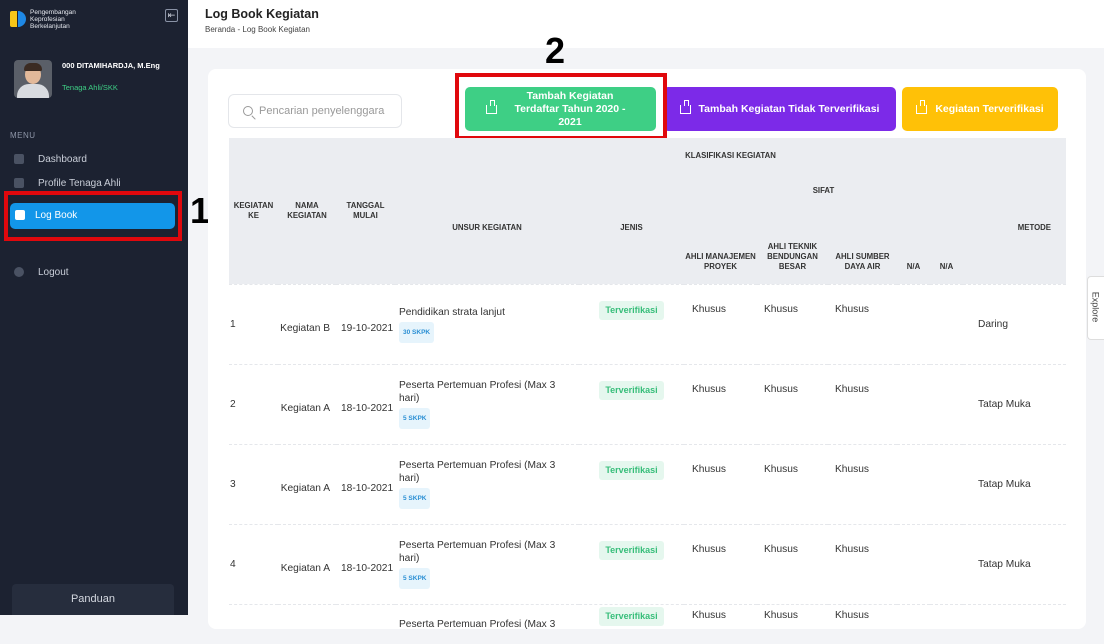 The width and height of the screenshot is (1104, 644). I want to click on cell-date: 19-10-2021, so click(365, 323).